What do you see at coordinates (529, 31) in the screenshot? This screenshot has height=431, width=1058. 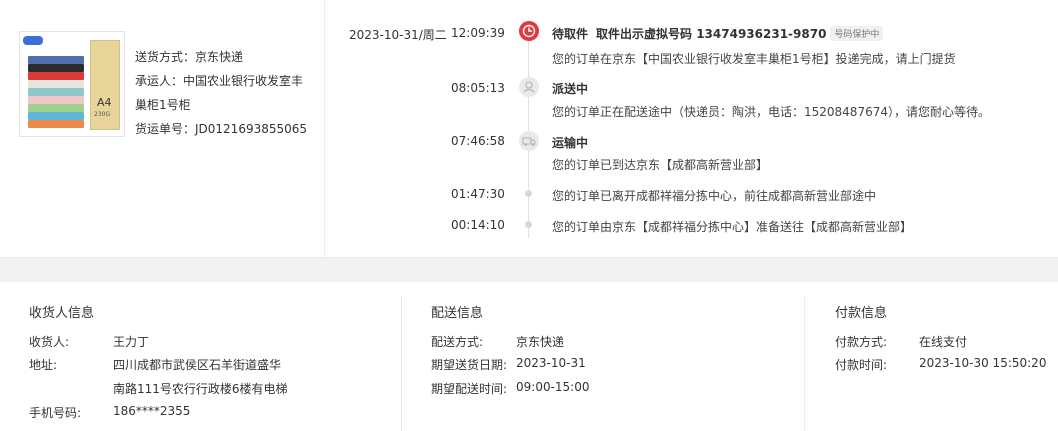 I see `clock-icon` at bounding box center [529, 31].